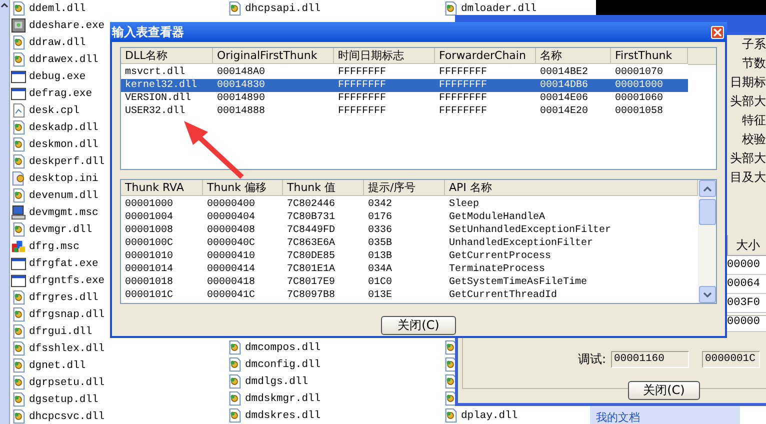 This screenshot has height=424, width=766. I want to click on table-cell-text: 00000418, so click(231, 282).